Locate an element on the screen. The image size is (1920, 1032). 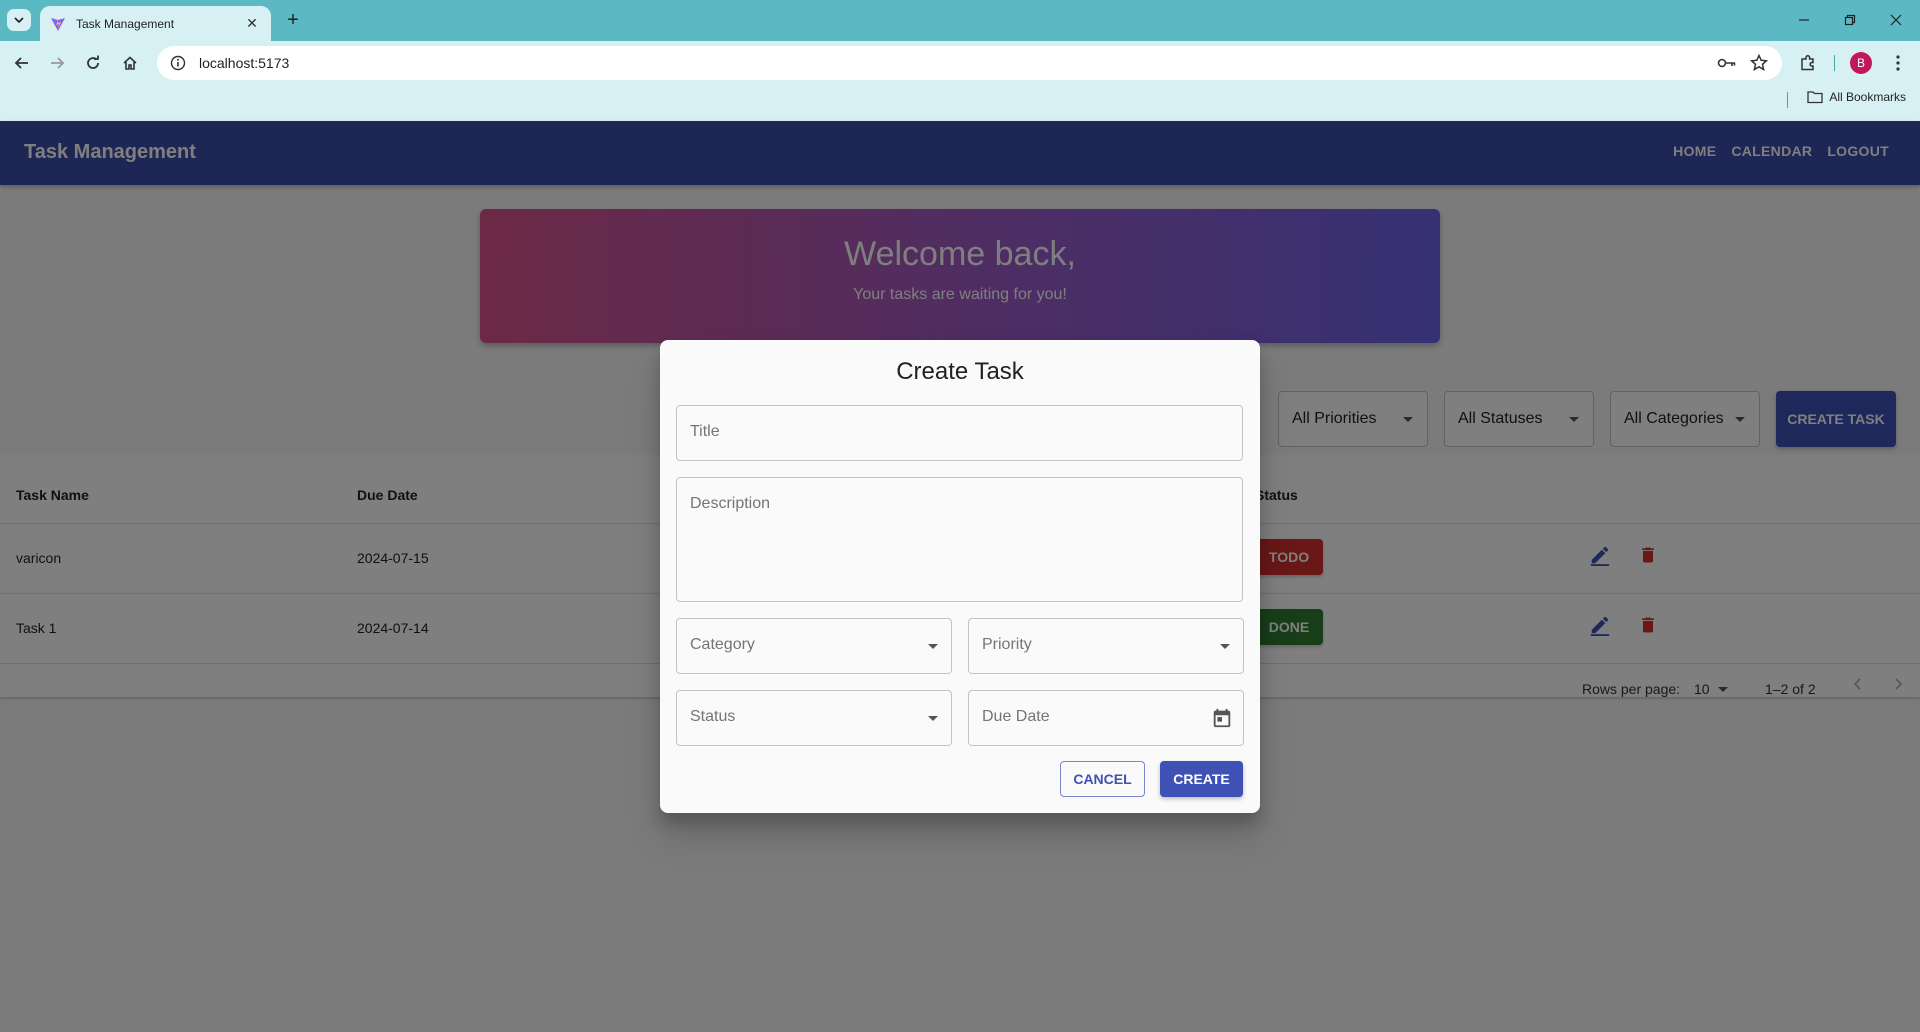
priority-select: Priority is located at coordinates (1106, 646).